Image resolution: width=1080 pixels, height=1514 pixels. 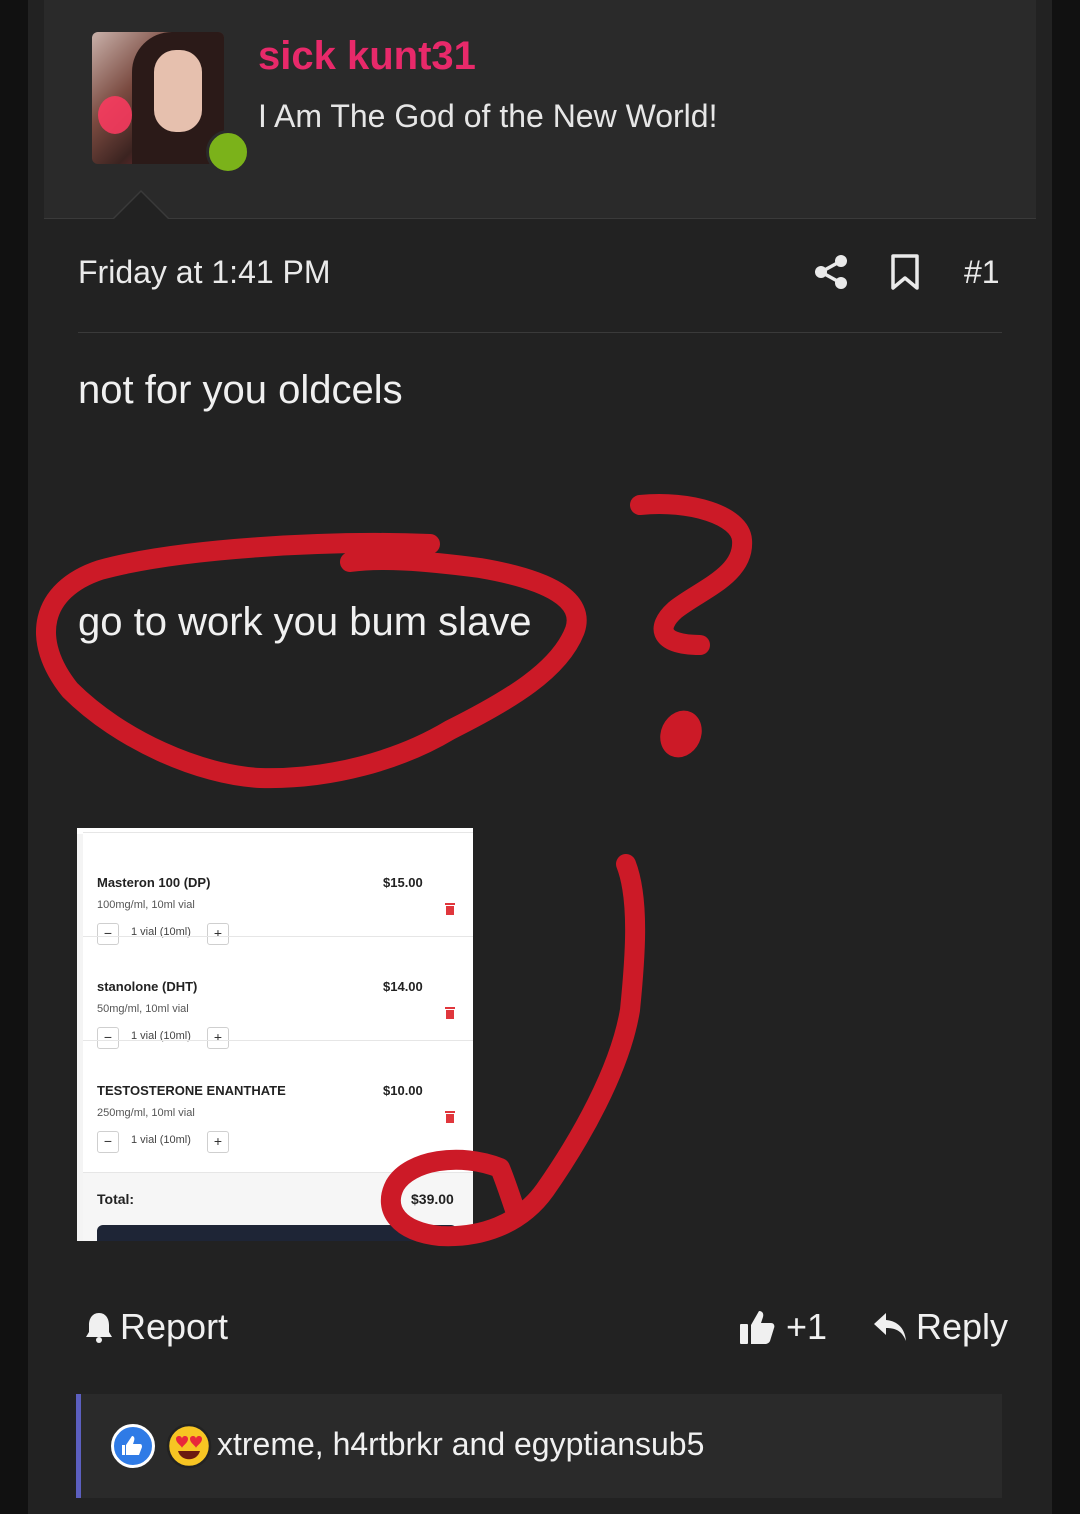 I want to click on avatar, so click(x=158, y=98).